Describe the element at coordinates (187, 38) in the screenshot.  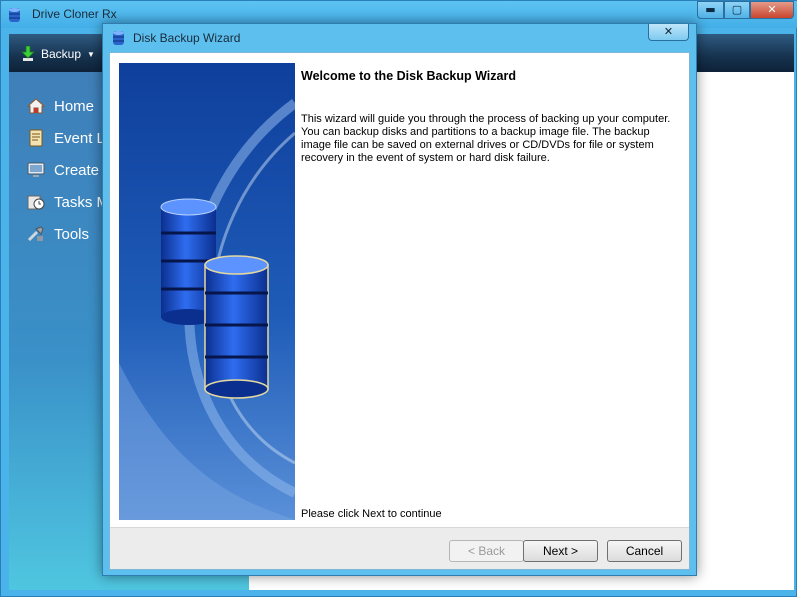
I see `wizard-title: Disk Backup Wizard` at that location.